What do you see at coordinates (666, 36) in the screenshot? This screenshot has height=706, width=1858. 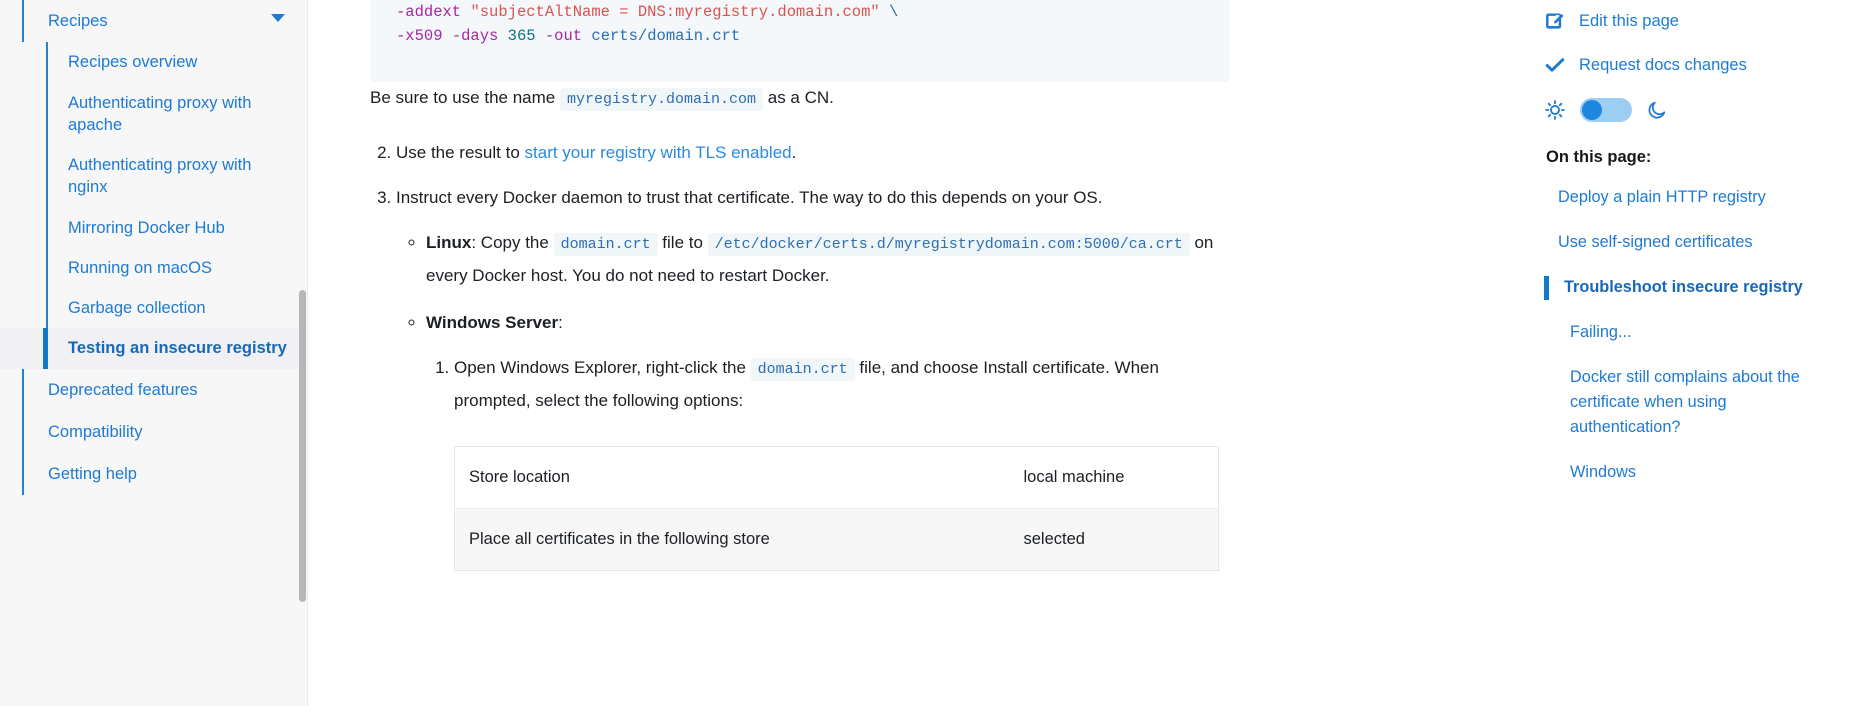 I see `code-value-out: certs/domain.crt` at bounding box center [666, 36].